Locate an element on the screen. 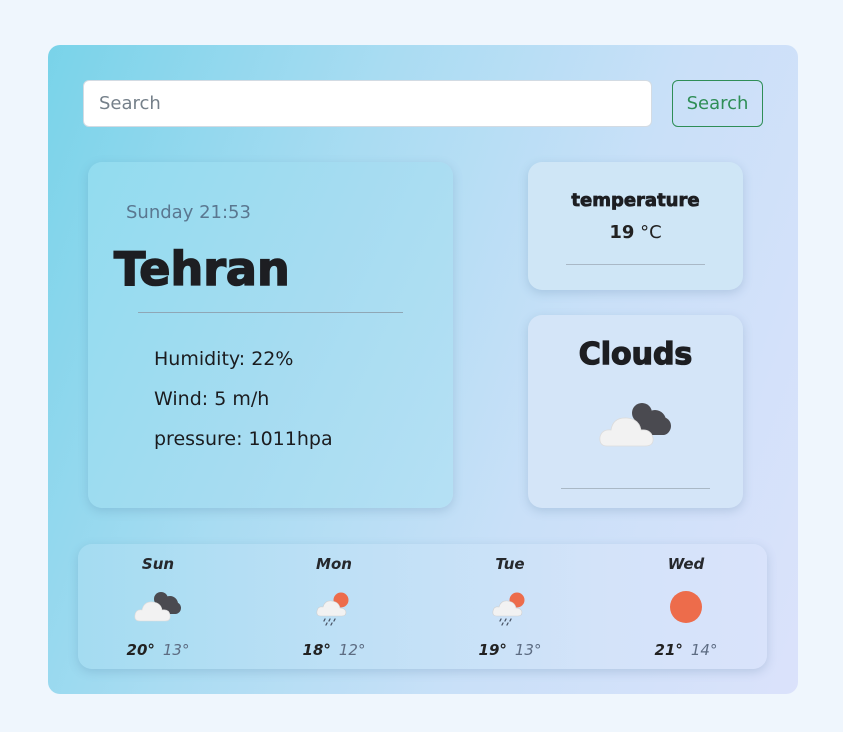 This screenshot has width=843, height=732. forecast-day-tue: Tue 19° 13° is located at coordinates (510, 606).